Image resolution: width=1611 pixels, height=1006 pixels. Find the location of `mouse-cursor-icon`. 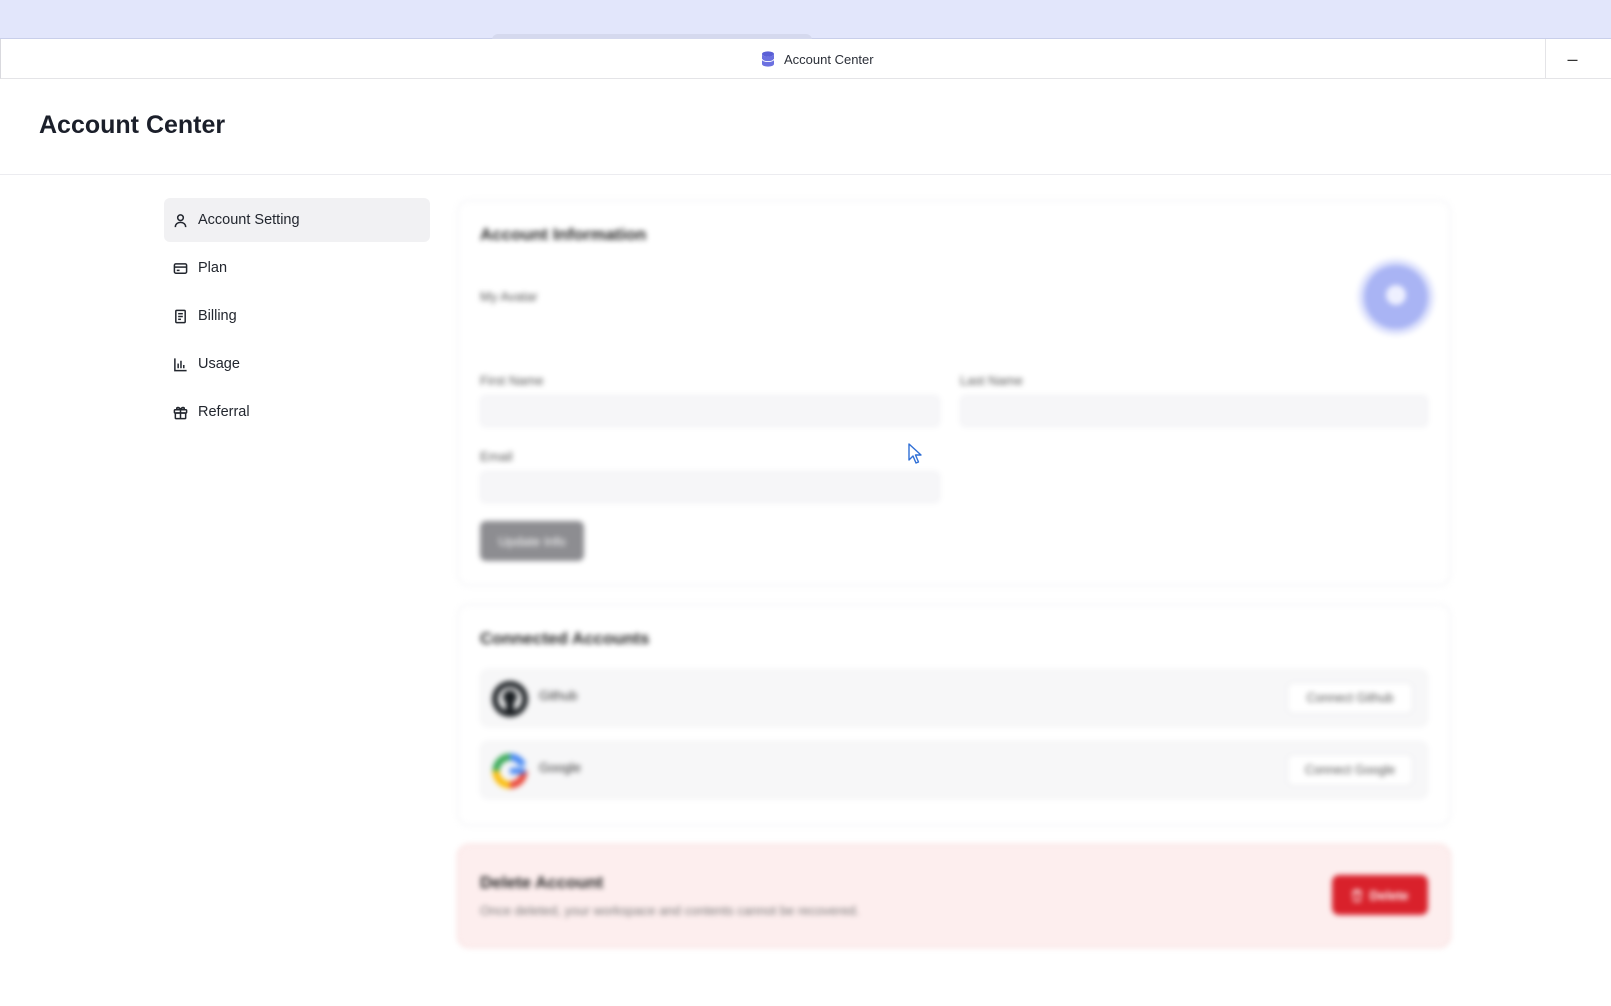

mouse-cursor-icon is located at coordinates (915, 453).